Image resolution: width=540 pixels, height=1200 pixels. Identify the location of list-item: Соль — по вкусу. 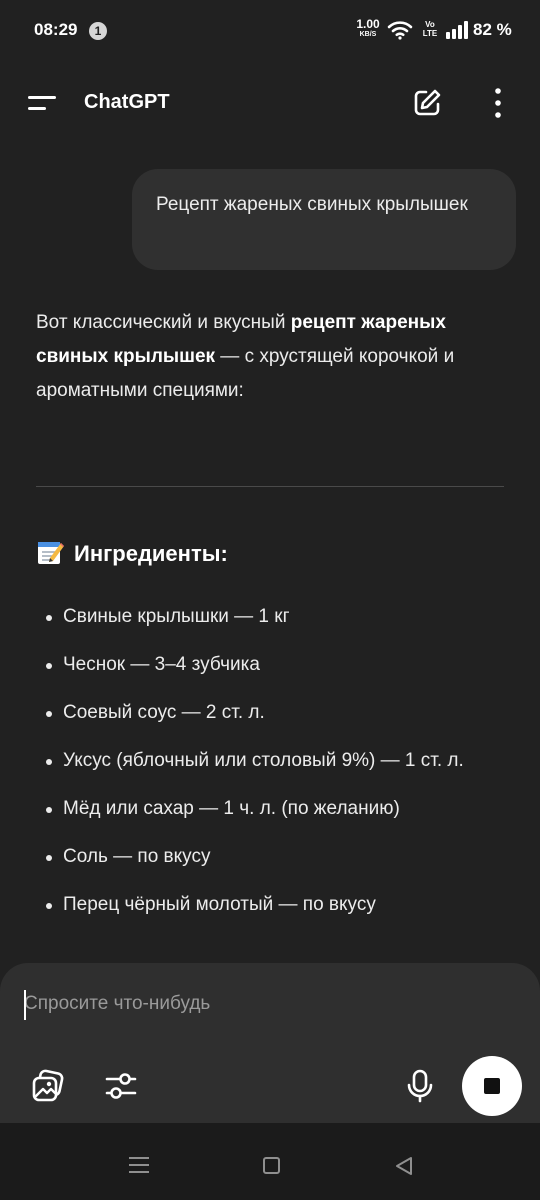
(271, 857).